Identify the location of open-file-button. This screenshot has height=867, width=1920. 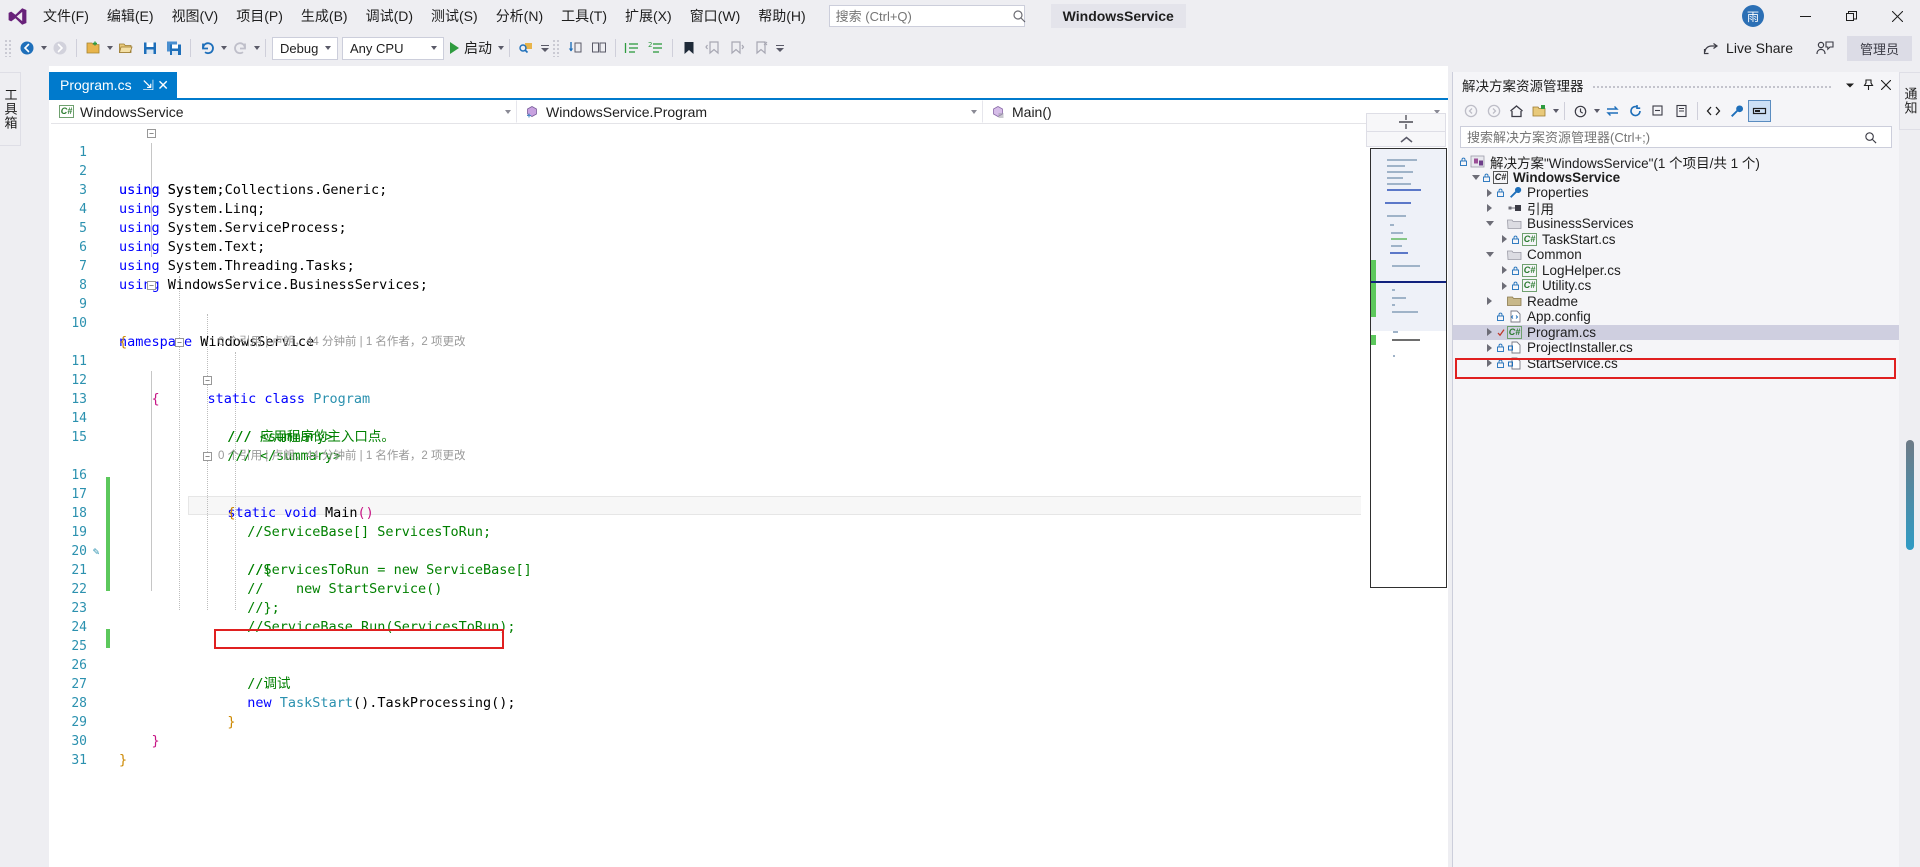
(126, 48).